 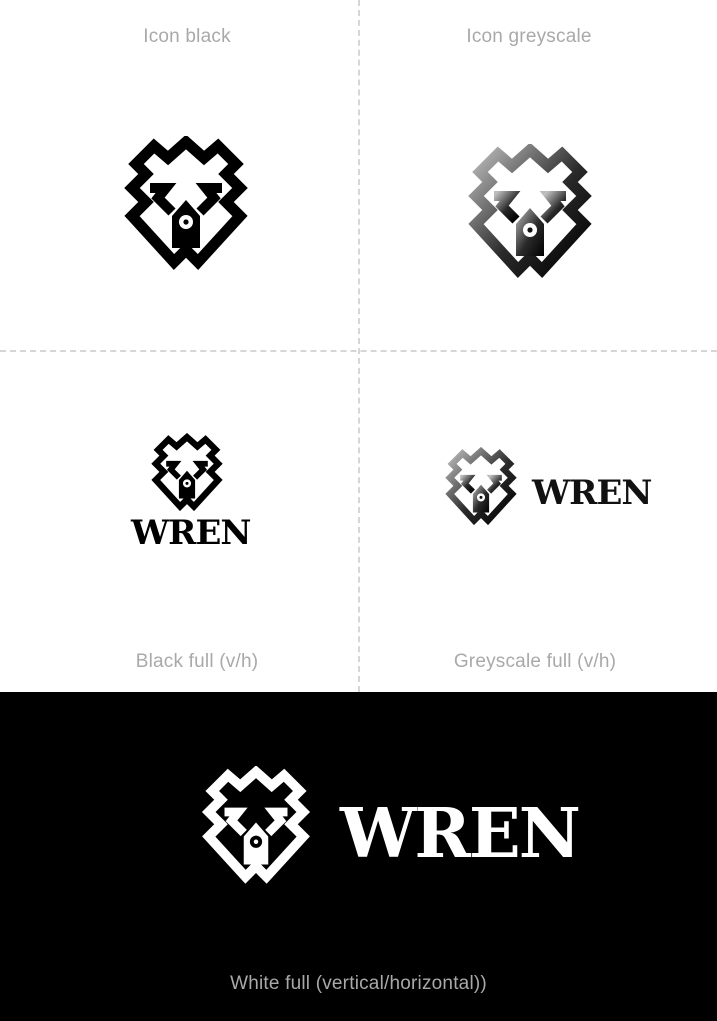 I want to click on wordmark-greyscale: WREN, so click(x=592, y=493).